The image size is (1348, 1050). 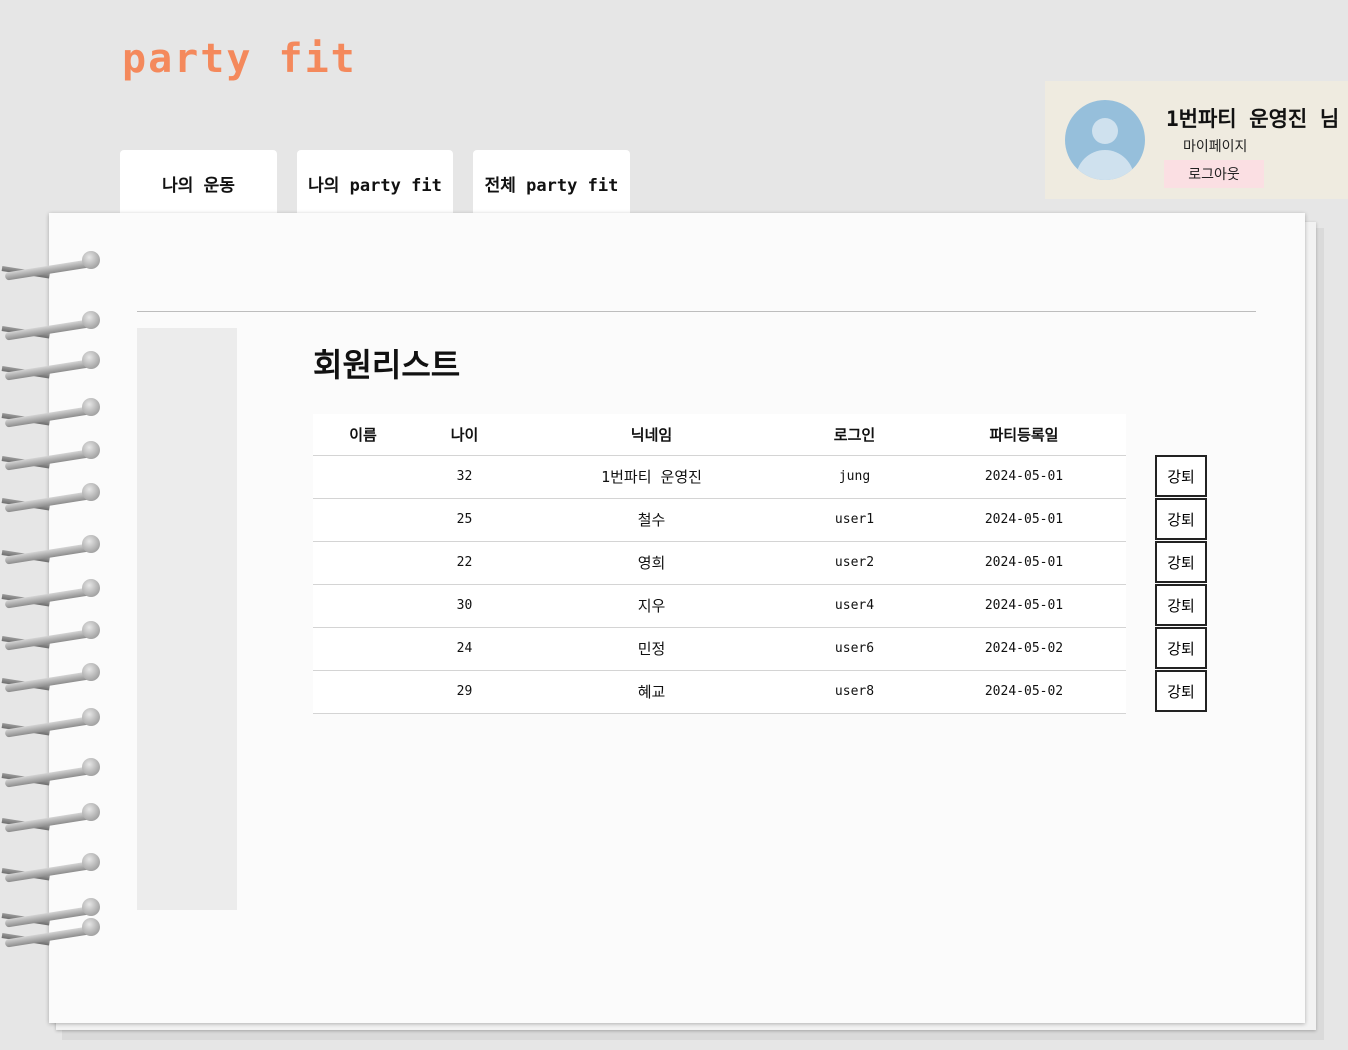 I want to click on column-header-join-date: 파티등록일, so click(x=1024, y=435).